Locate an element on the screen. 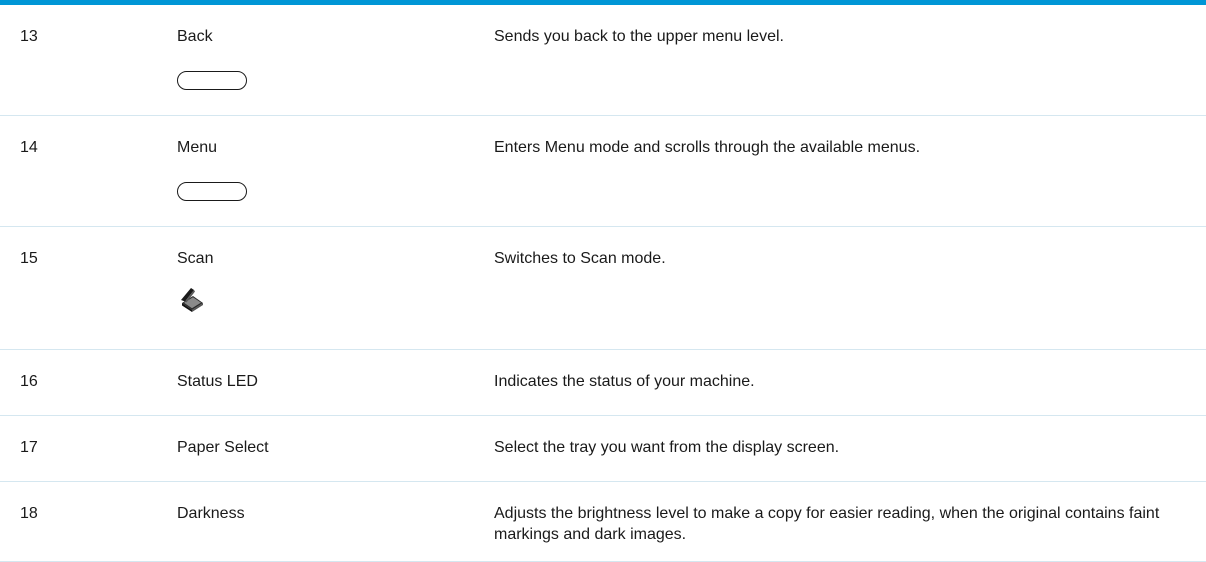 Image resolution: width=1206 pixels, height=562 pixels. row-name-cell: Back is located at coordinates (335, 60).